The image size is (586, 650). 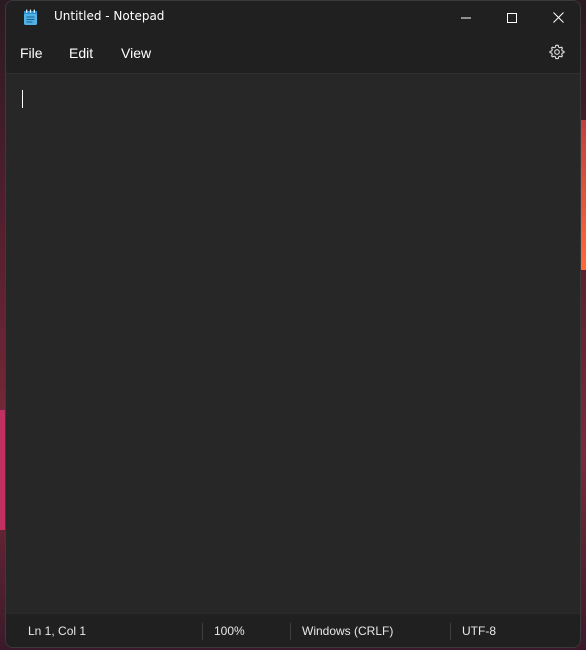 What do you see at coordinates (293, 53) in the screenshot?
I see `menu-bar: File Edit View` at bounding box center [293, 53].